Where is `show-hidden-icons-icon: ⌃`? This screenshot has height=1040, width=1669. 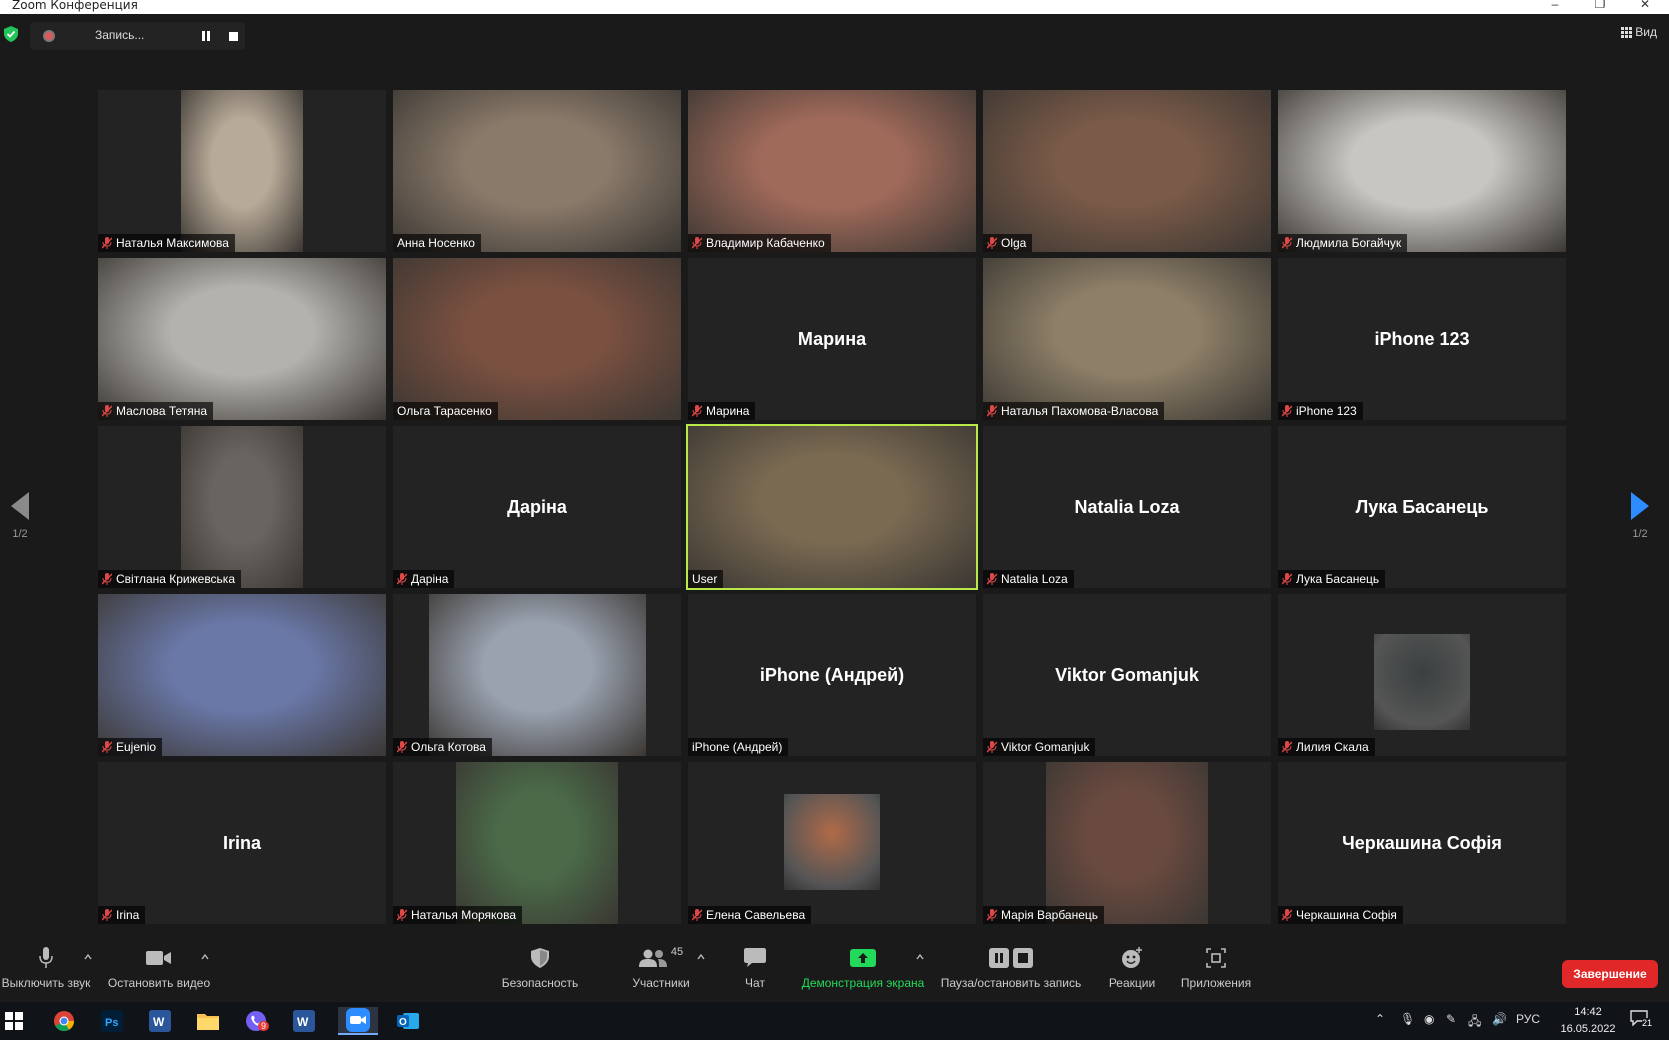
show-hidden-icons-icon: ⌃ is located at coordinates (1380, 1019).